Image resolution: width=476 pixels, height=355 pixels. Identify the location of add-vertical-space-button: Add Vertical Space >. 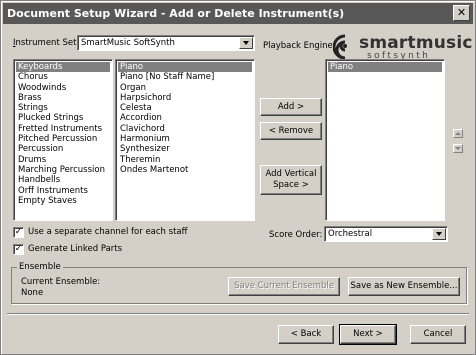
(291, 180).